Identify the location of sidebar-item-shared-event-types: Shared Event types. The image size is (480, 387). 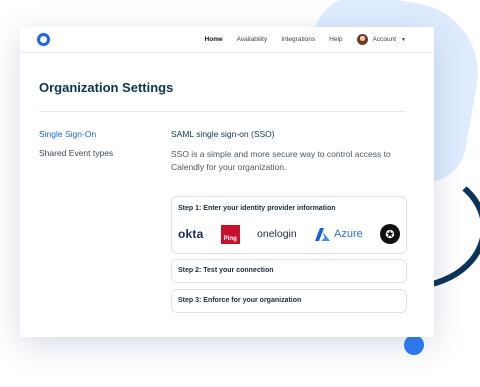
(76, 153).